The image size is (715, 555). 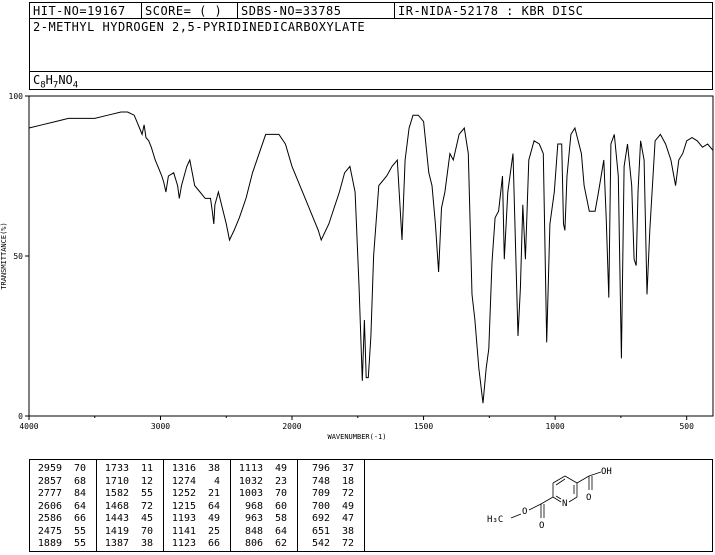 What do you see at coordinates (116, 543) in the screenshot?
I see `peak-wavenumber: 1387` at bounding box center [116, 543].